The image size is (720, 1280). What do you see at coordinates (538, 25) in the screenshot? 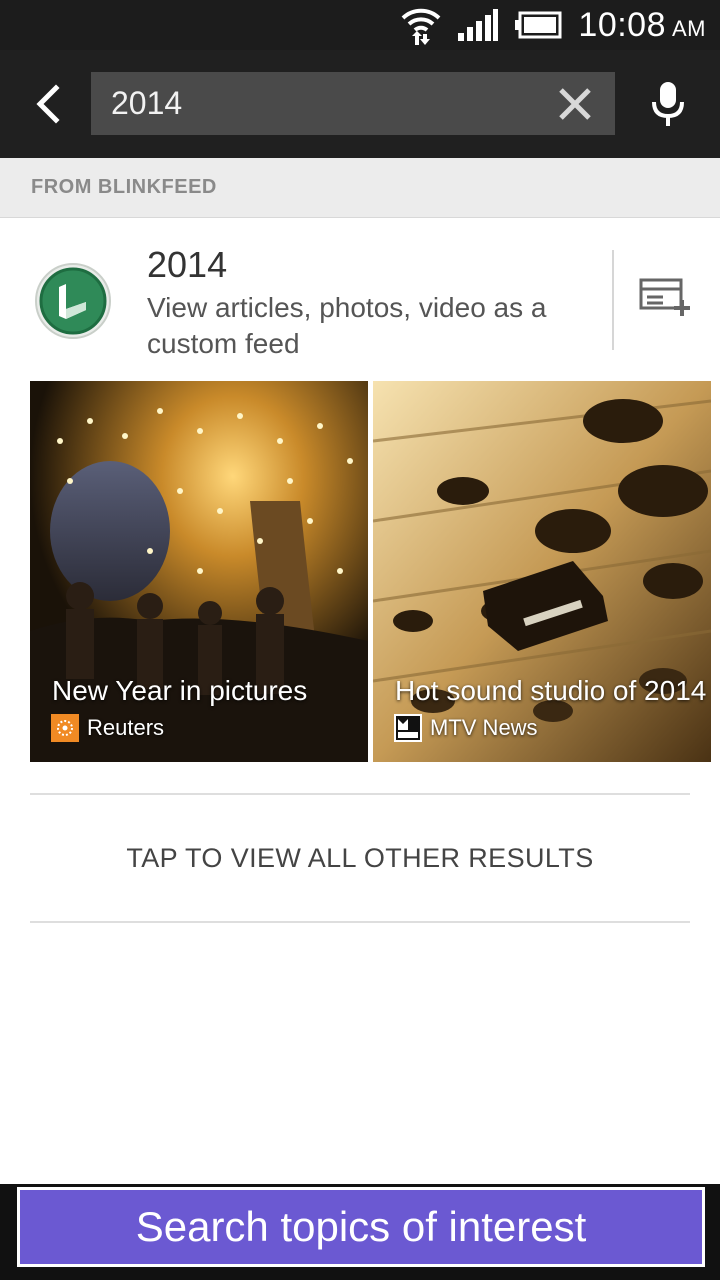
I see `battery-icon` at bounding box center [538, 25].